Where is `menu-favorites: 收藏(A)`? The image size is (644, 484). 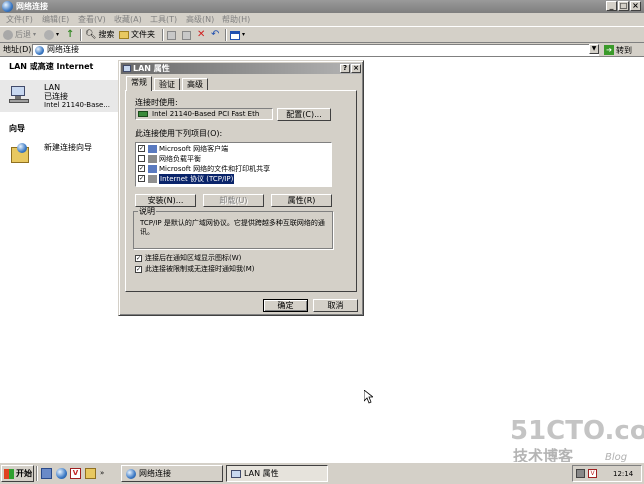
menu-favorites: 收藏(A) is located at coordinates (128, 19).